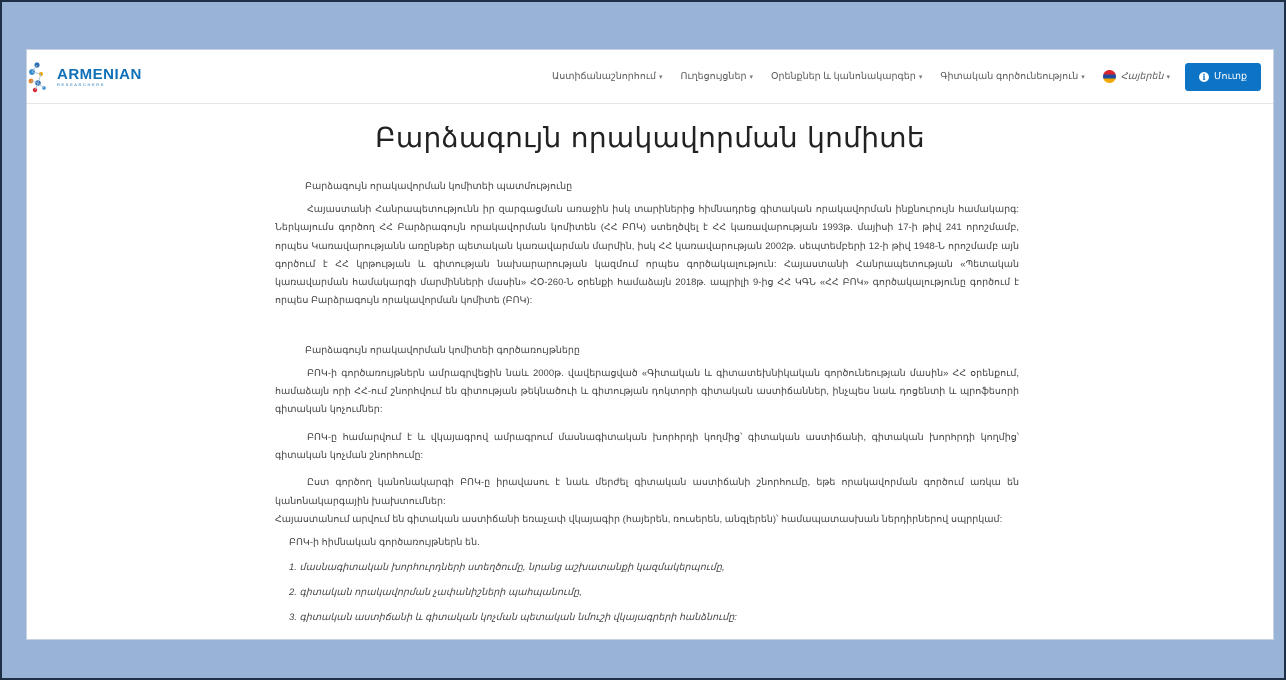 The image size is (1286, 680). I want to click on logo-subtitle: RESEARCHERS, so click(81, 84).